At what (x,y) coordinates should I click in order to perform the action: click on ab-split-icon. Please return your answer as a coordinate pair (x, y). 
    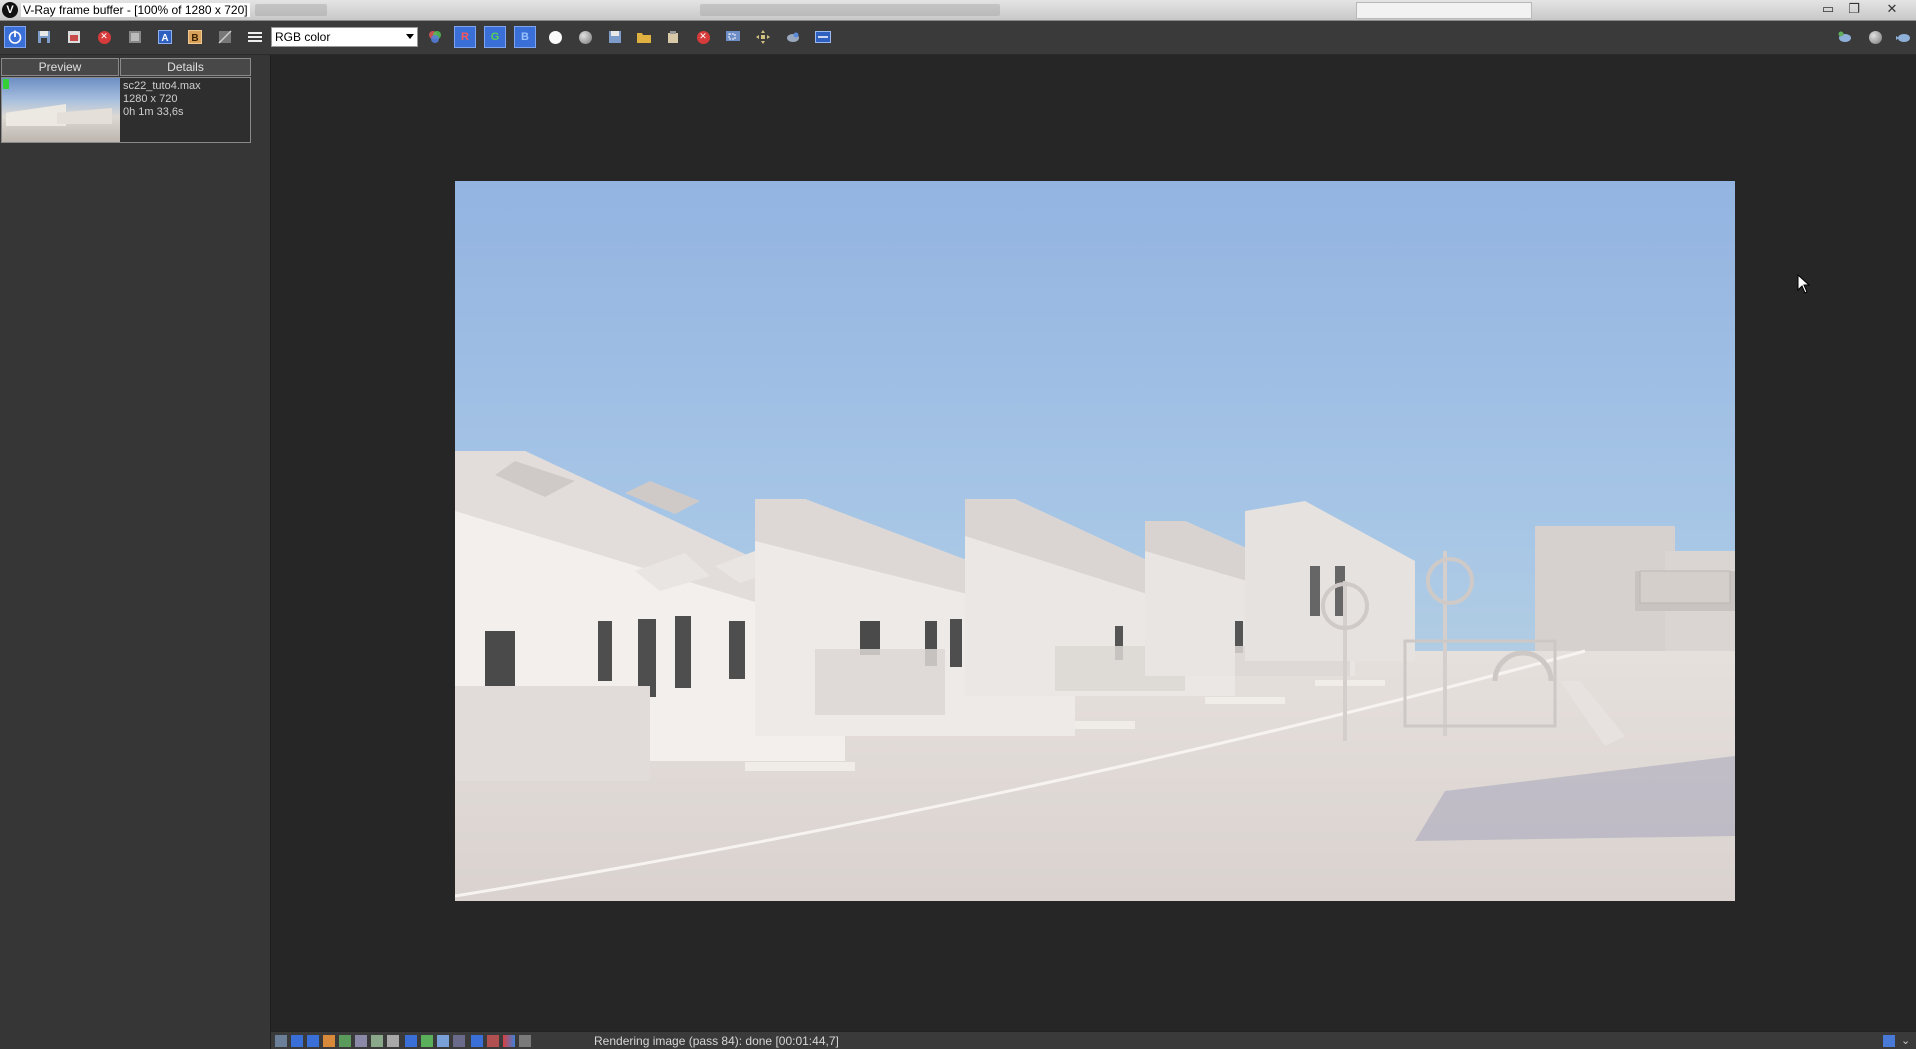
    Looking at the image, I should click on (225, 37).